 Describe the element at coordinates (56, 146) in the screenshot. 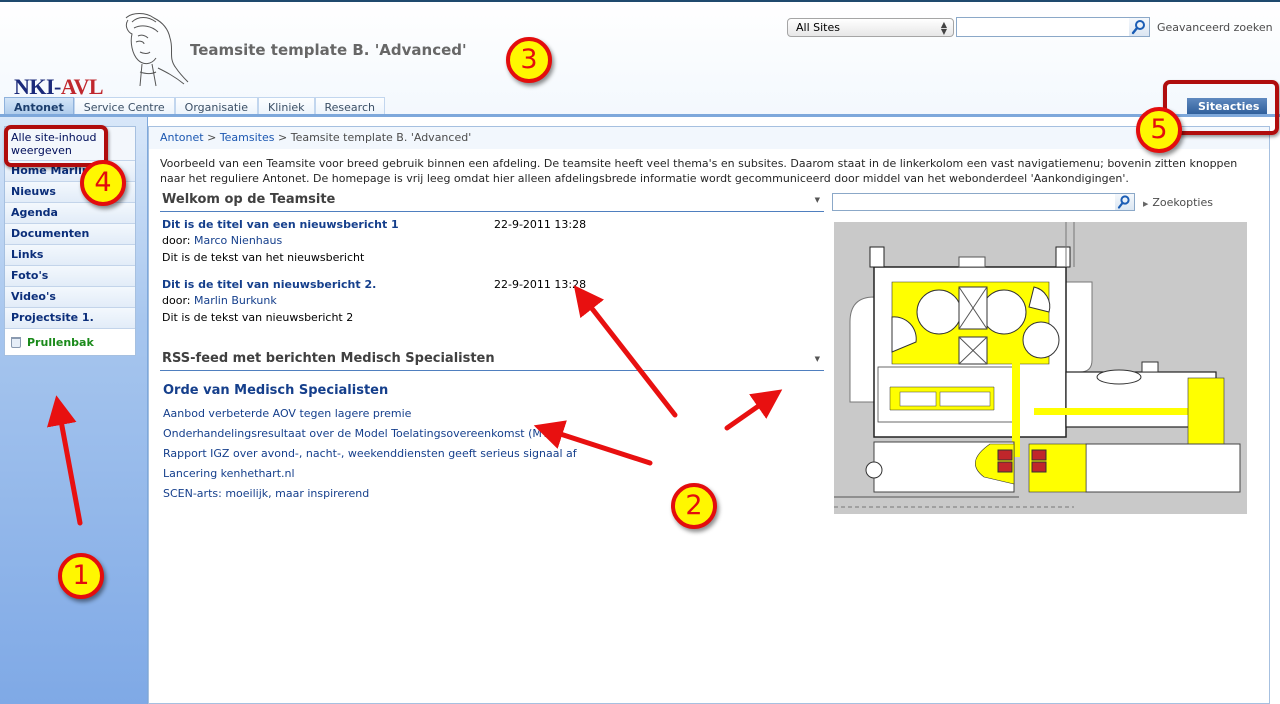

I see `highlight-box-view-all` at that location.